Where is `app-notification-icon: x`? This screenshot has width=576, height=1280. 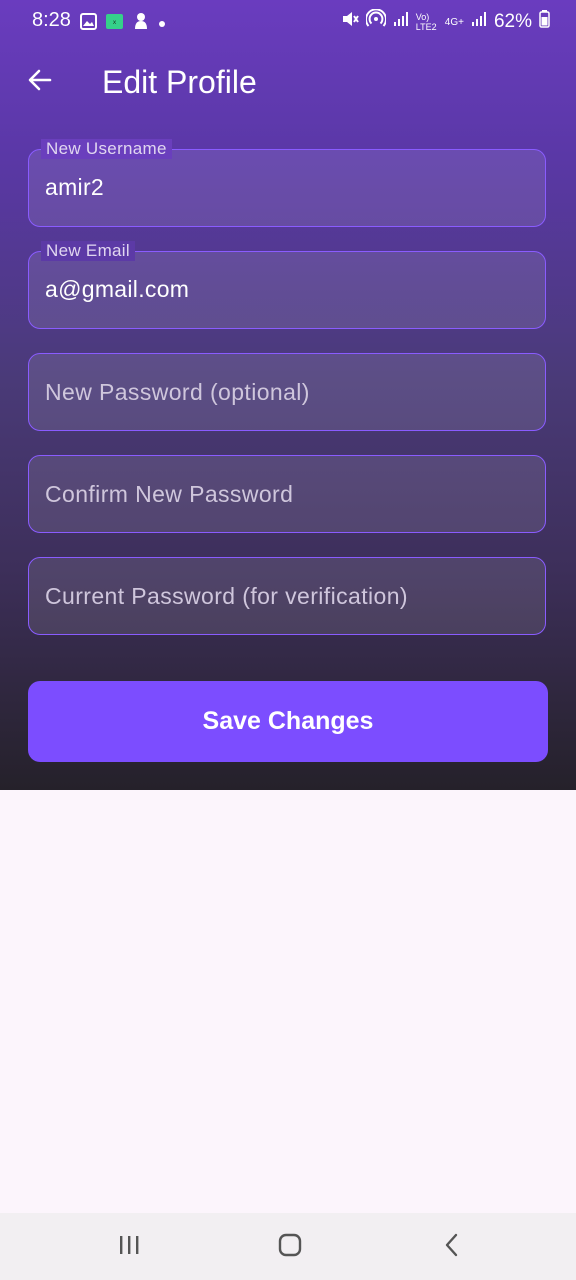 app-notification-icon: x is located at coordinates (114, 24).